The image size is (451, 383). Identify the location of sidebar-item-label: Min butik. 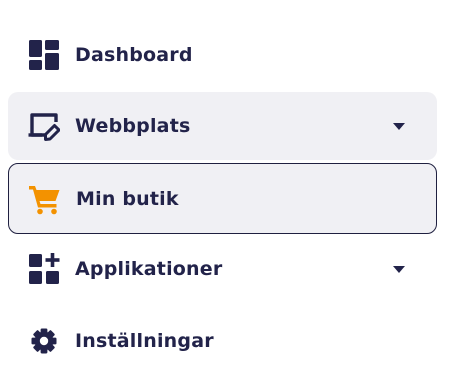
(127, 198).